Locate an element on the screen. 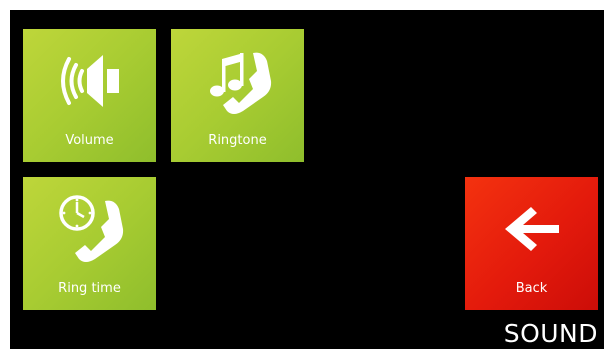 The width and height of the screenshot is (604, 349). ring-time-label: Ring time is located at coordinates (89, 288).